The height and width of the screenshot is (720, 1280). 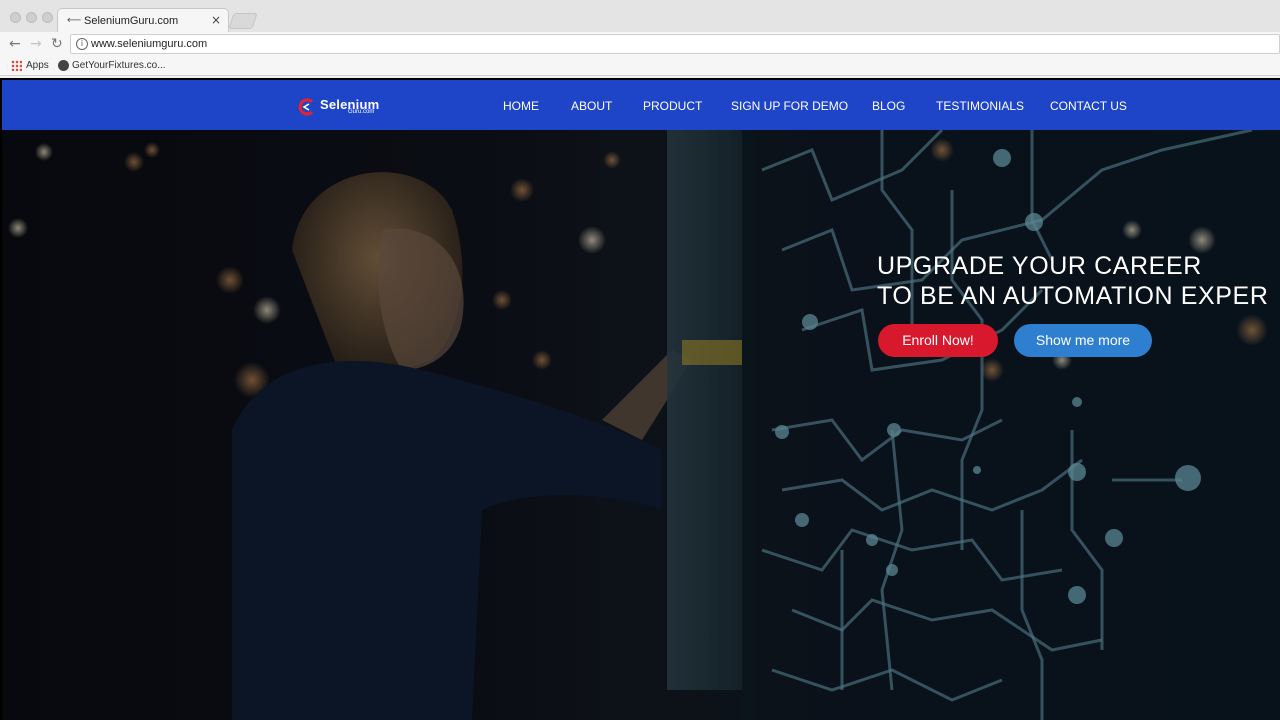 I want to click on back-icon: ←, so click(x=15, y=44).